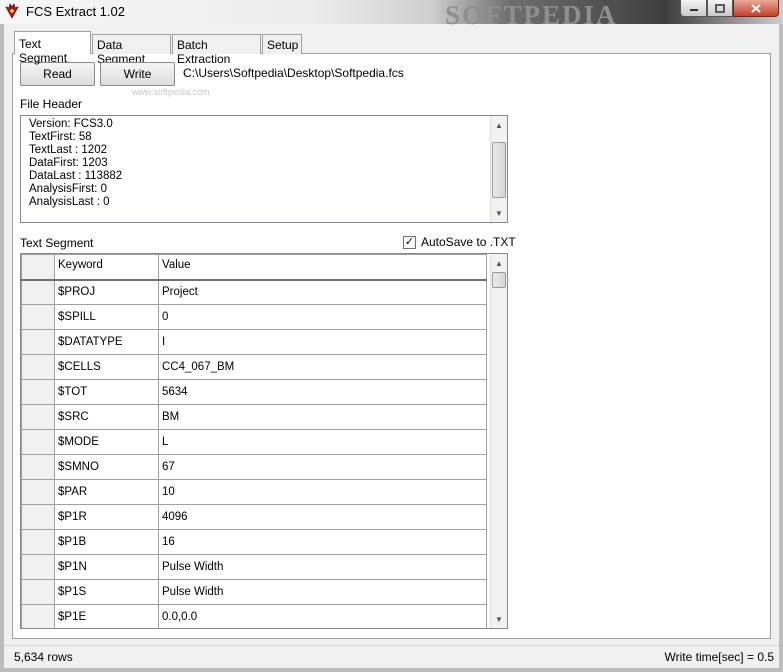  Describe the element at coordinates (106, 492) in the screenshot. I see `keyword-cell: $PAR` at that location.